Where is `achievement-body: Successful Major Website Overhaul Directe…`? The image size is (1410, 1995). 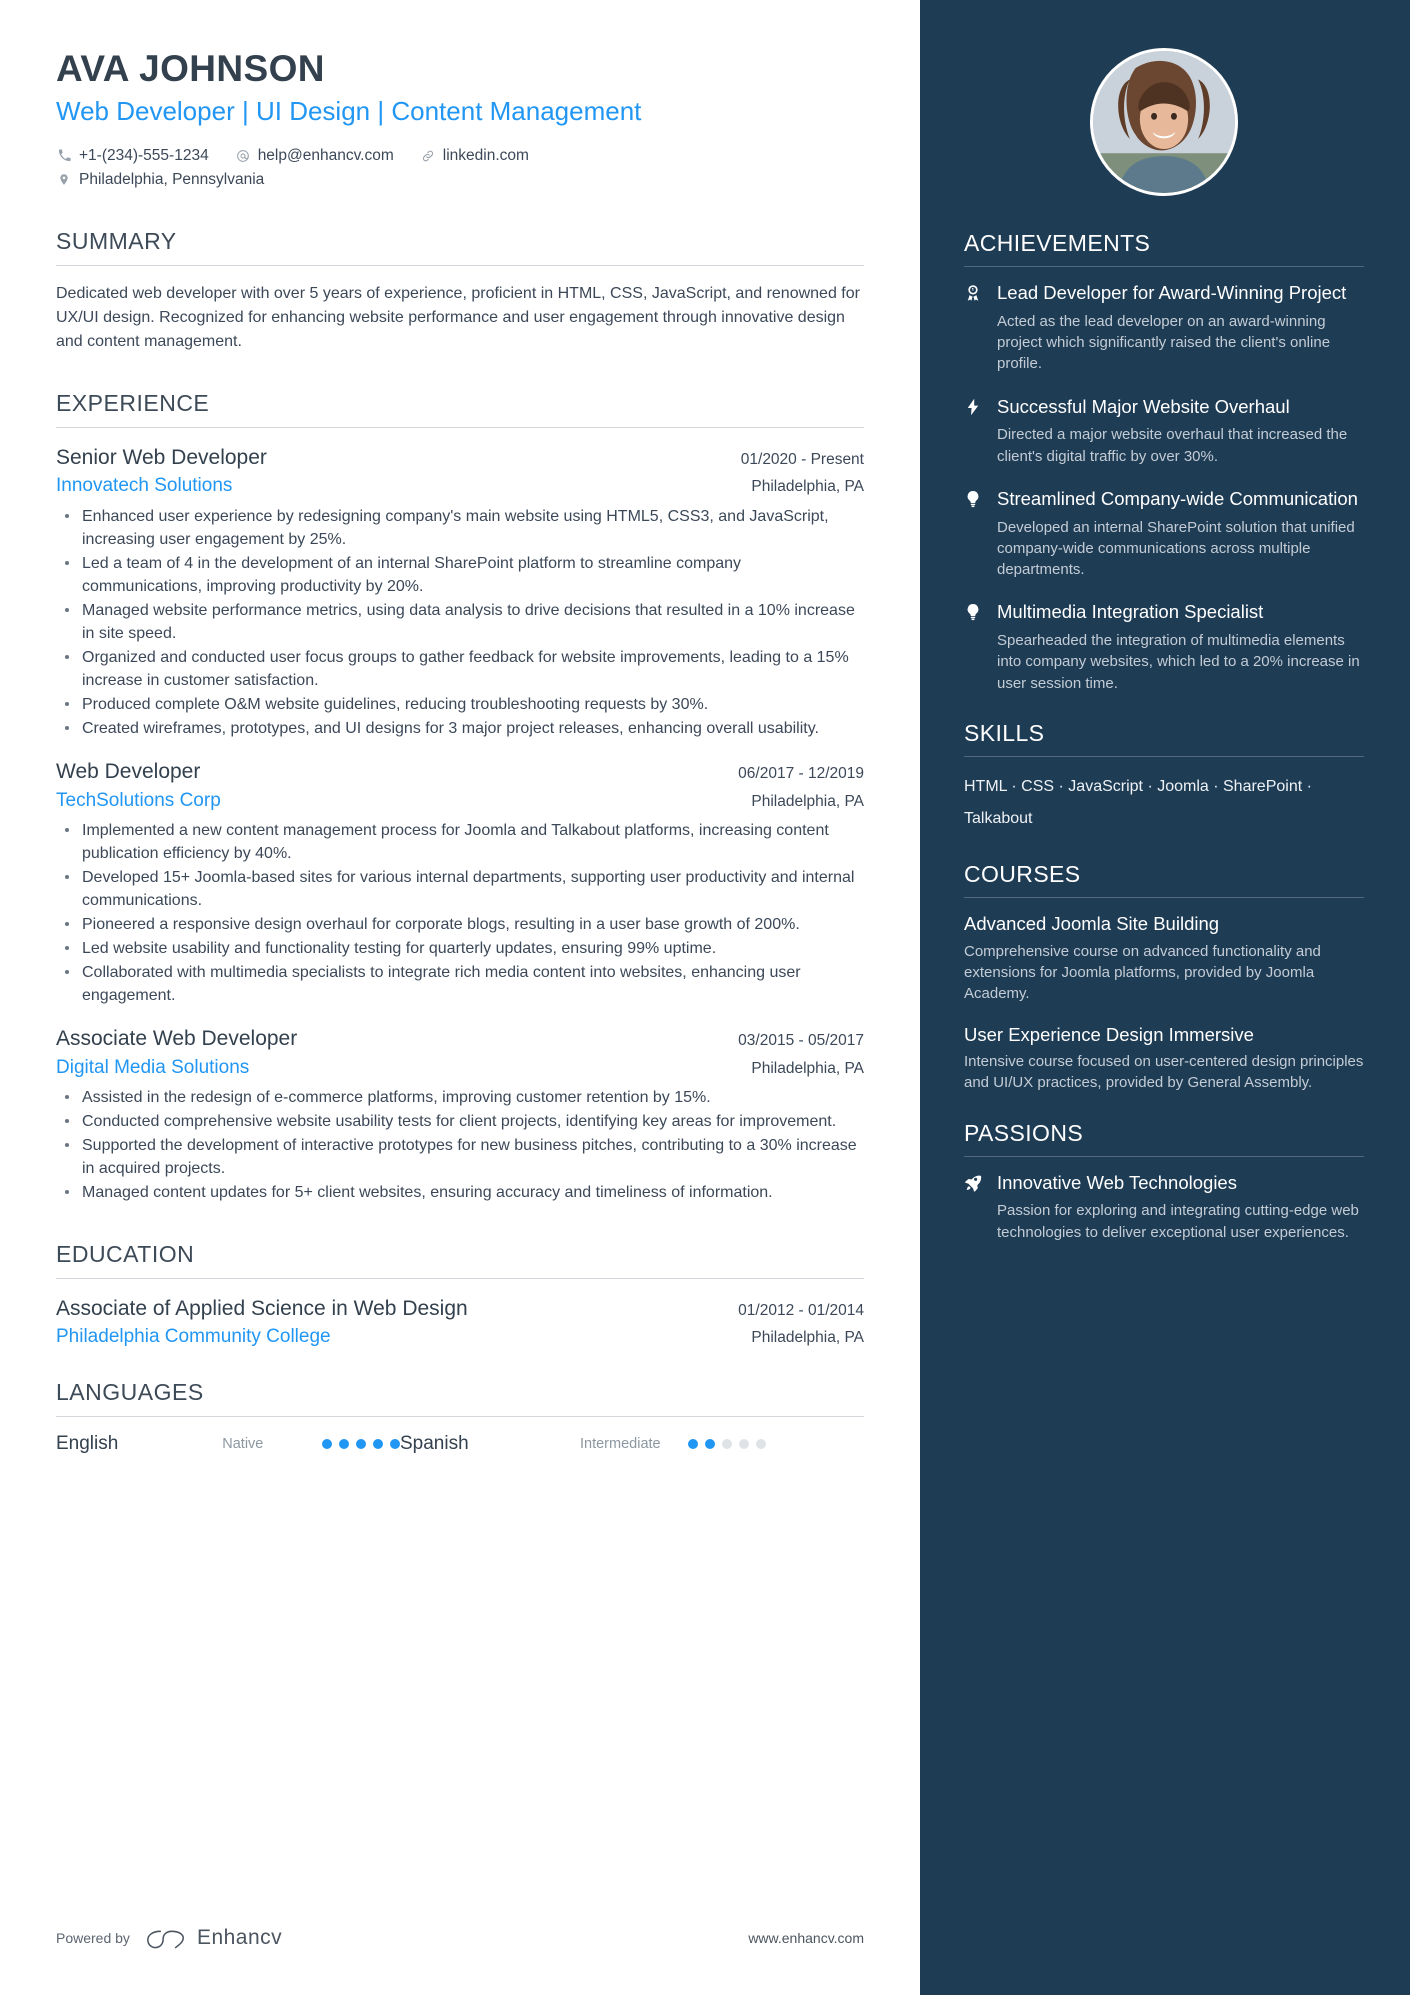 achievement-body: Successful Major Website Overhaul Directe… is located at coordinates (1180, 431).